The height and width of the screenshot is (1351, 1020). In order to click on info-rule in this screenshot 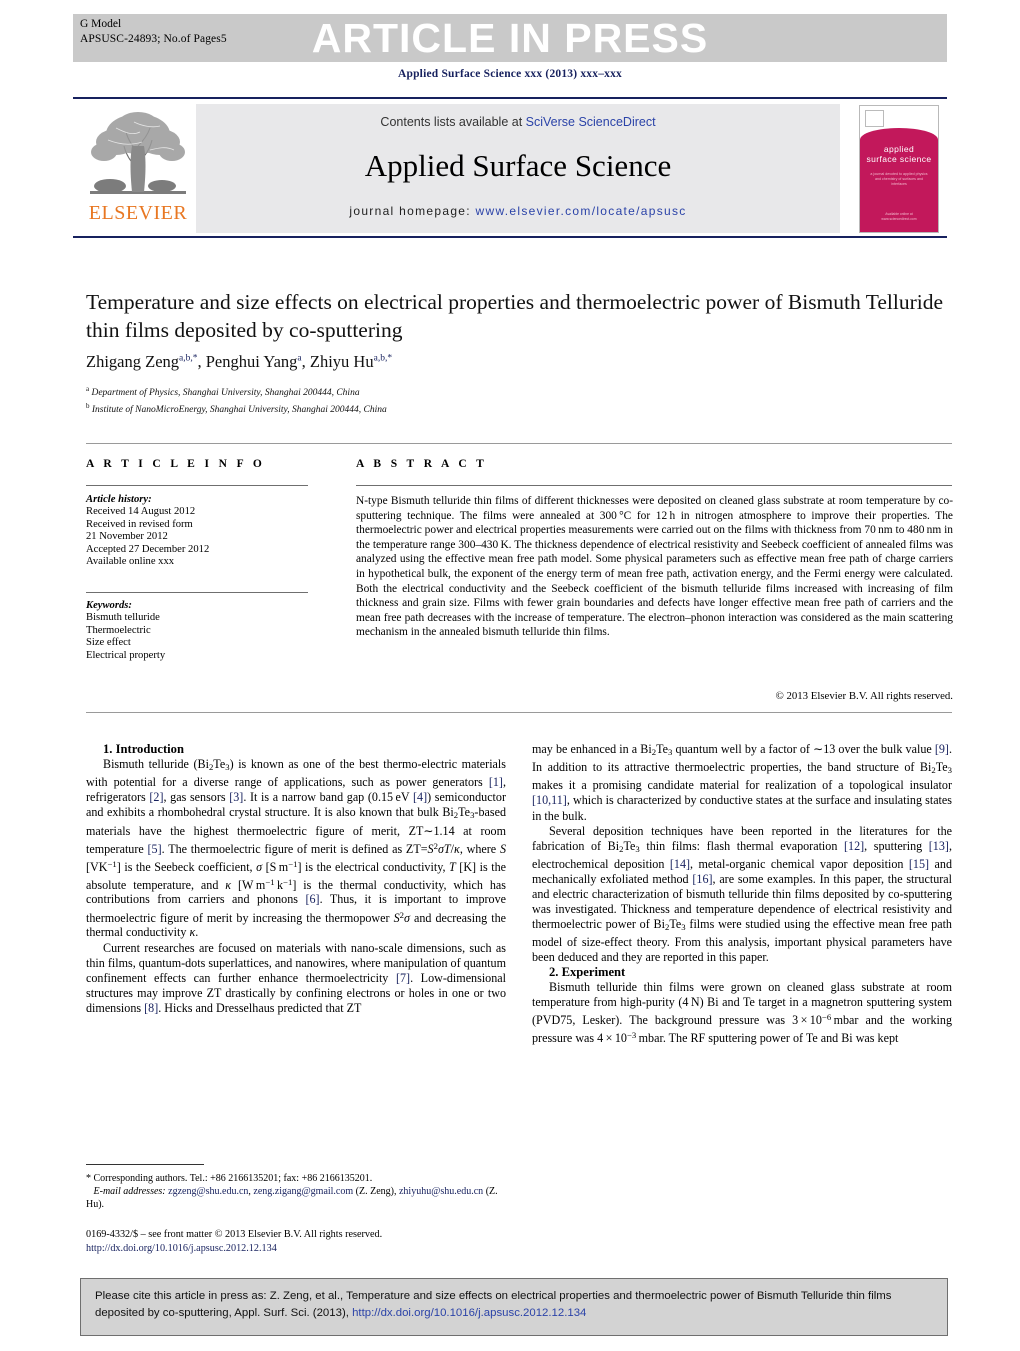, I will do `click(197, 485)`.